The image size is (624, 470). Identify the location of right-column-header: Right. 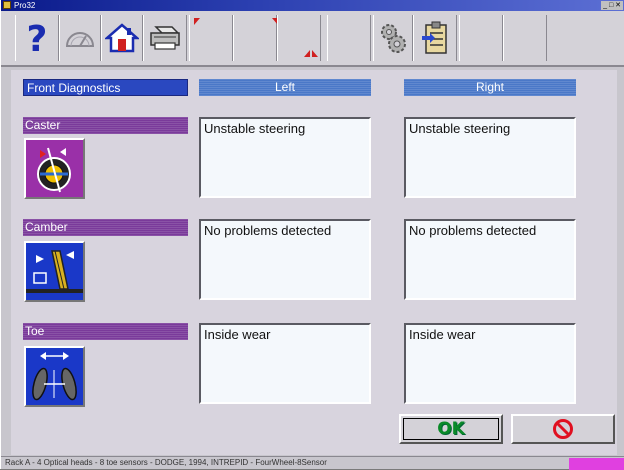
(490, 87).